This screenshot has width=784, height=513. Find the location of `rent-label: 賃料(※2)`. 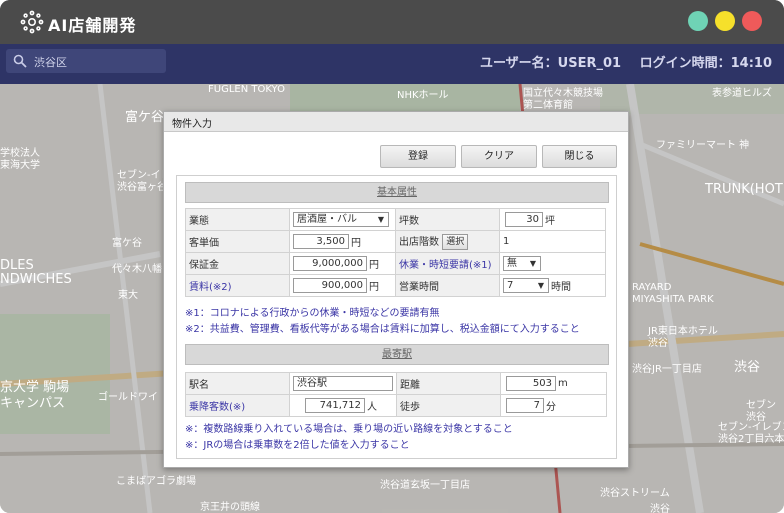

rent-label: 賃料(※2) is located at coordinates (237, 285).